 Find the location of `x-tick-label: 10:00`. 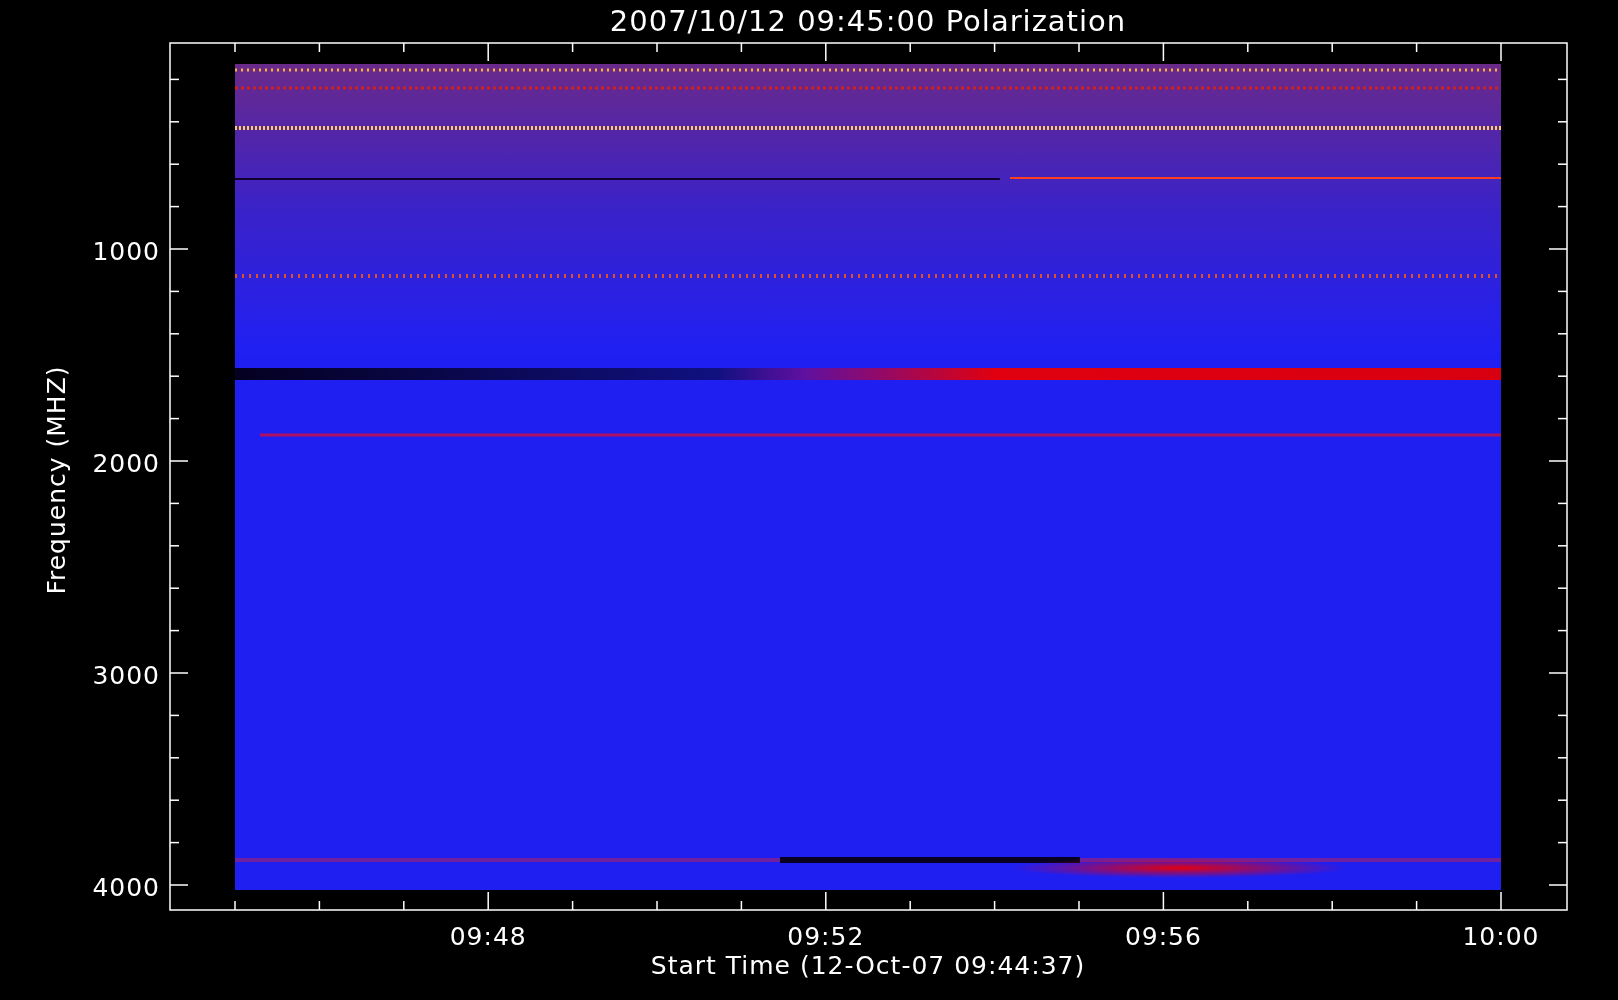

x-tick-label: 10:00 is located at coordinates (1501, 936).